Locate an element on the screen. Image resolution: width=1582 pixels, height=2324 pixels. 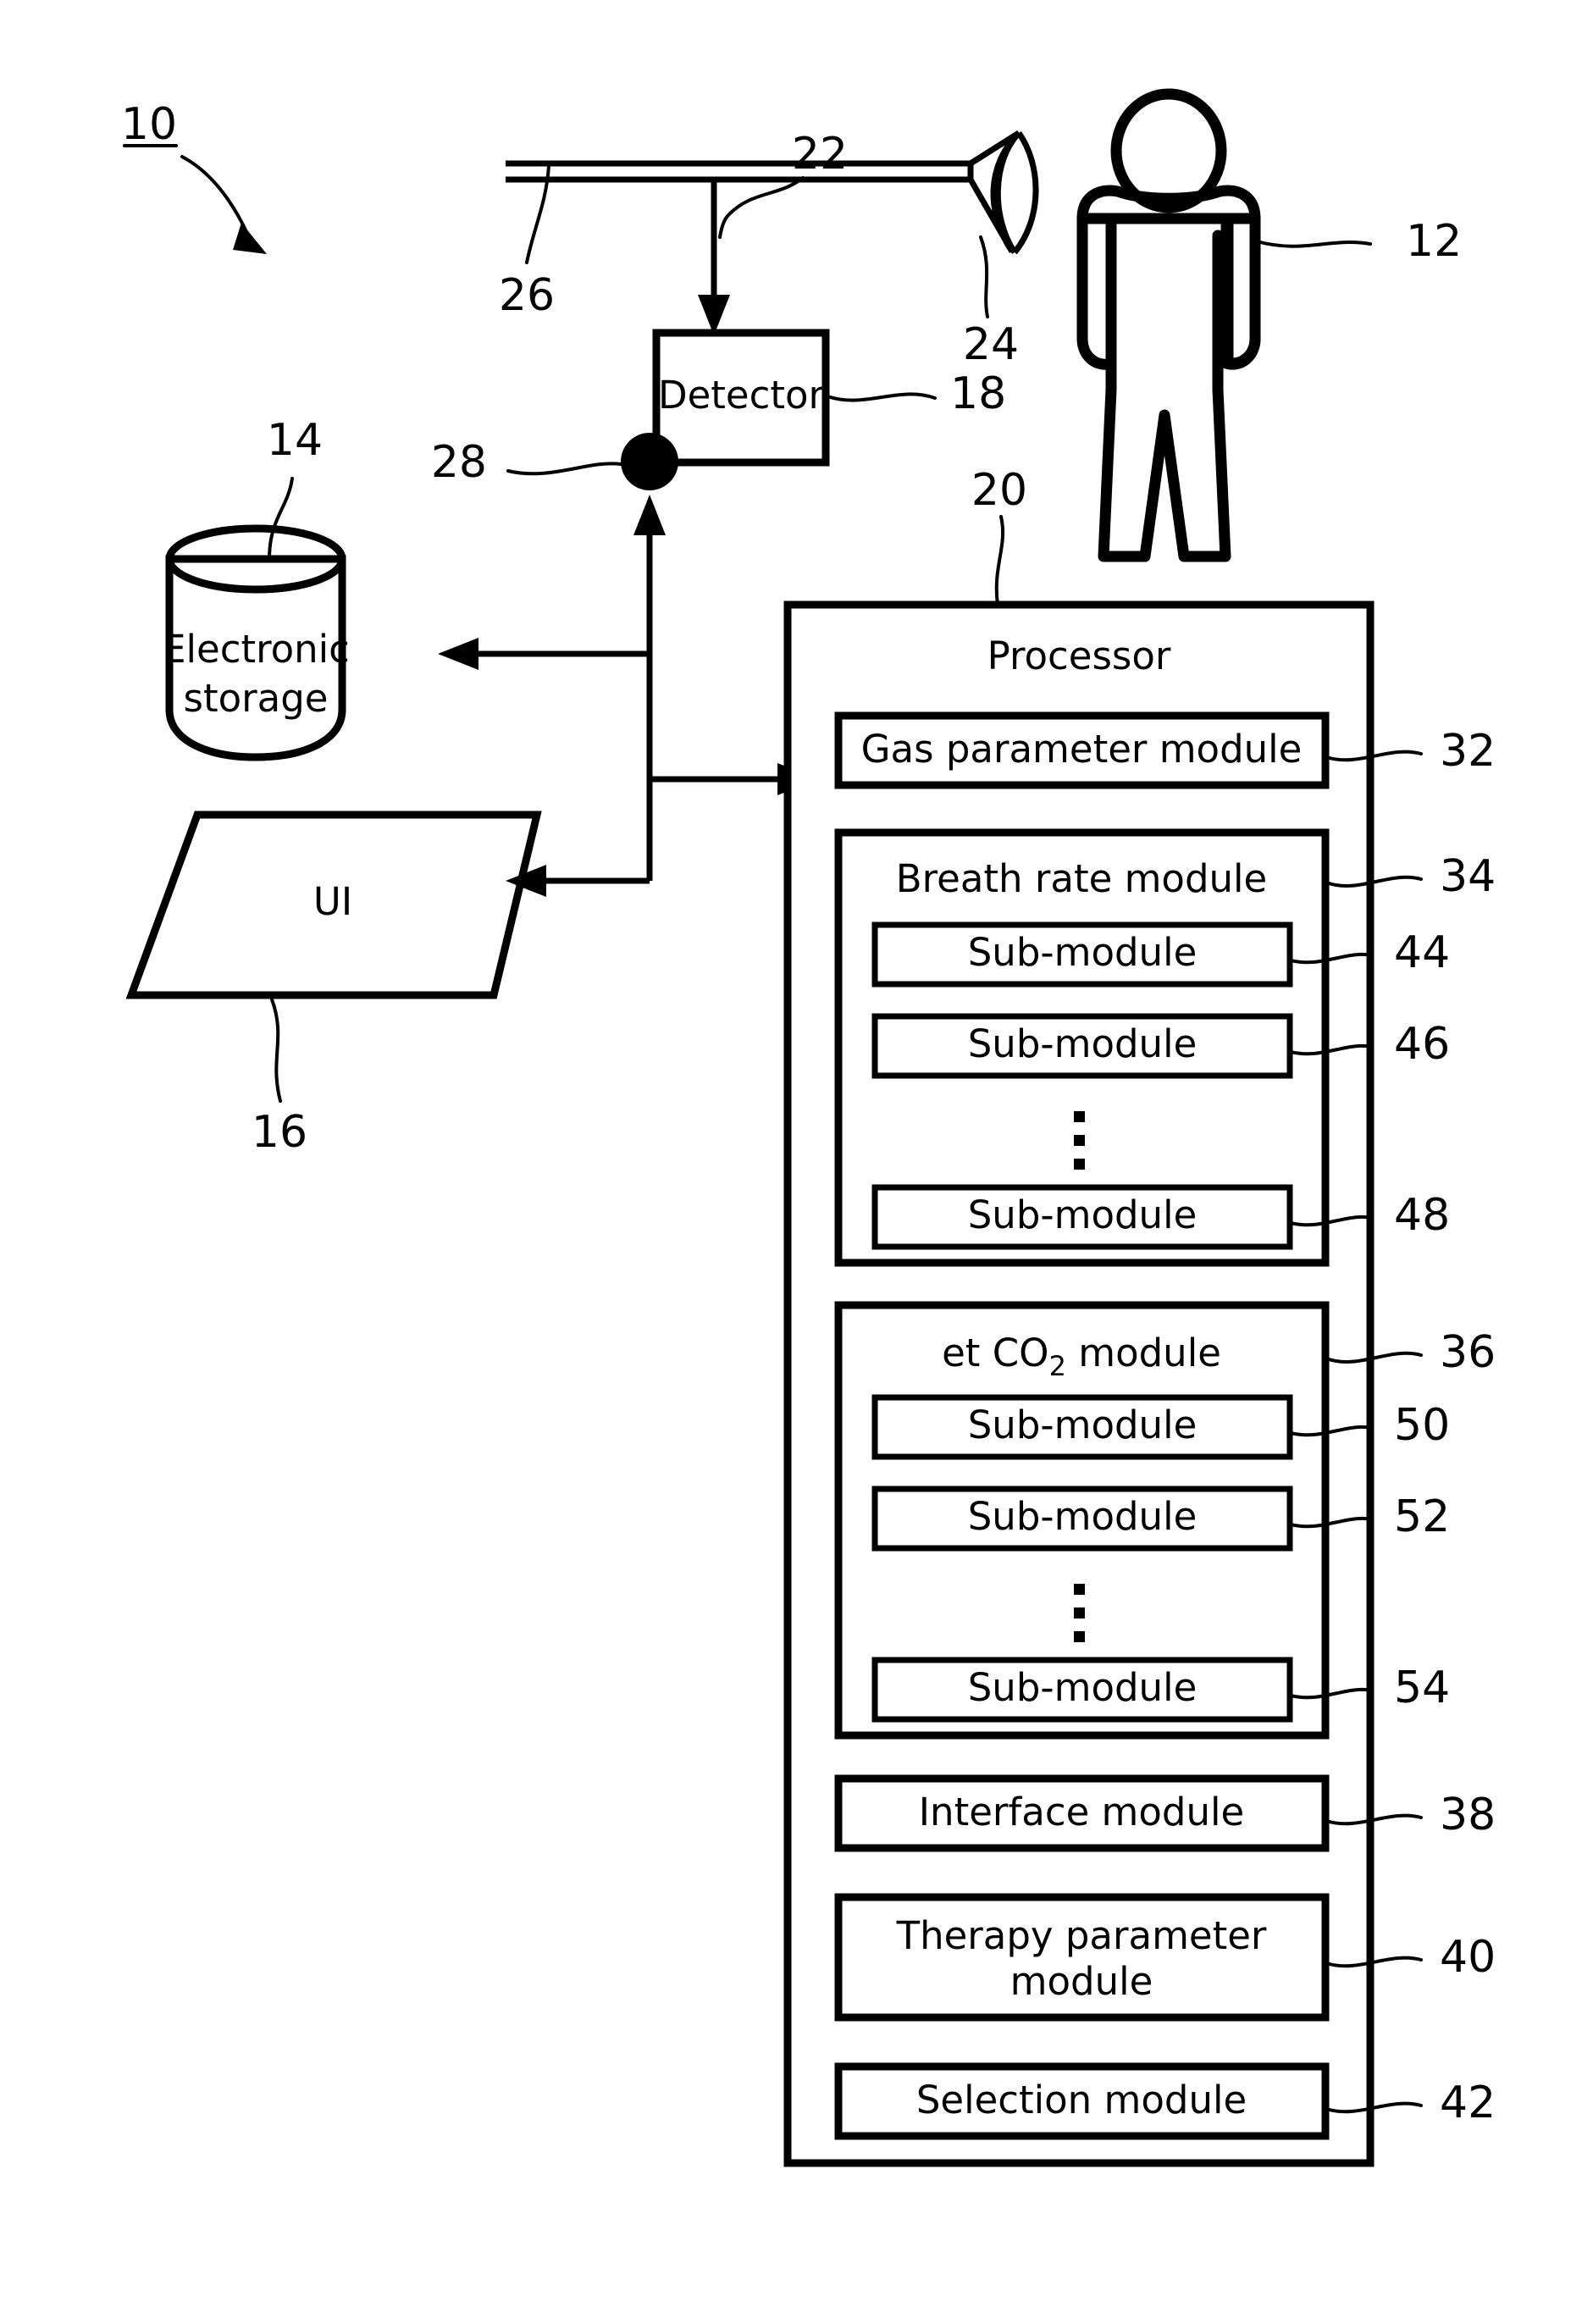
conduit-sampling-arrow is located at coordinates (714, 258).